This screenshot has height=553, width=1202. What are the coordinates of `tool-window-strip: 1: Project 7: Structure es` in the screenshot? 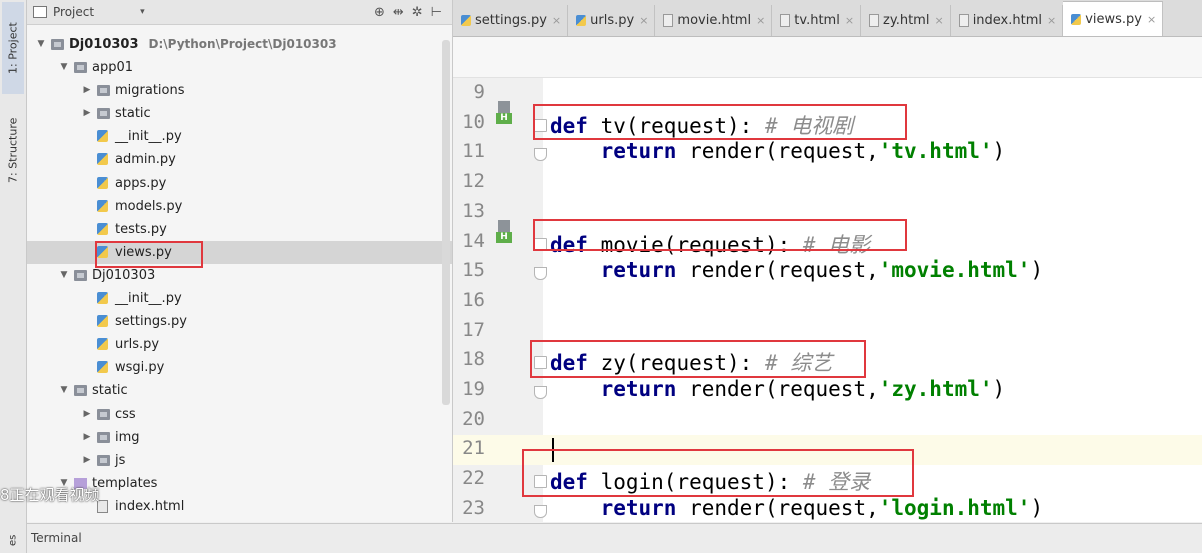 It's located at (13, 276).